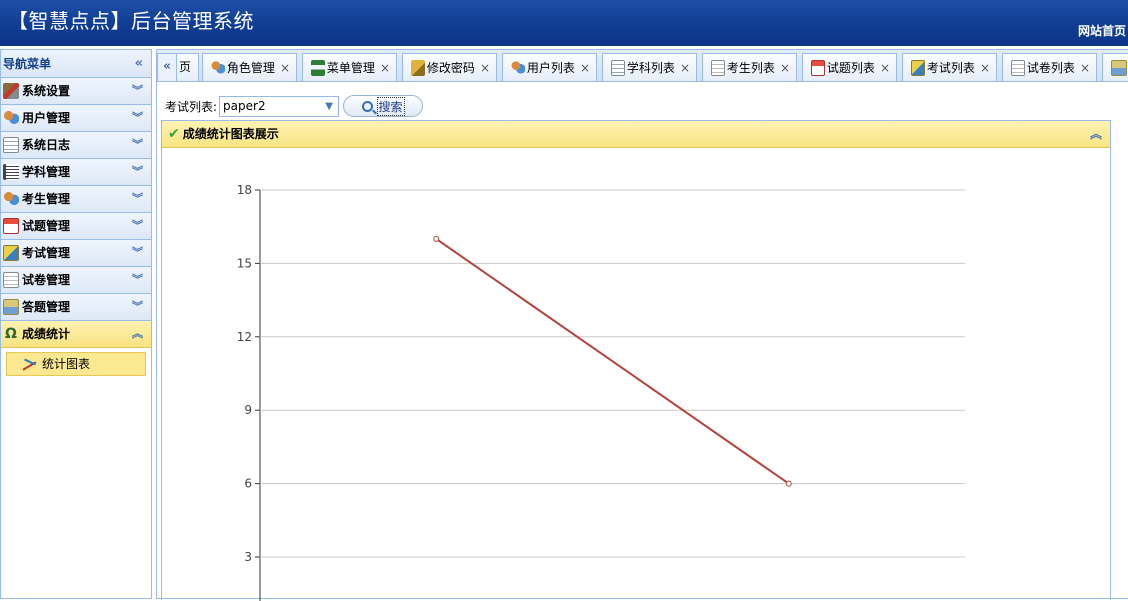 The image size is (1128, 601). What do you see at coordinates (66, 364) in the screenshot?
I see `sidebar-subitem-label: 统计图表` at bounding box center [66, 364].